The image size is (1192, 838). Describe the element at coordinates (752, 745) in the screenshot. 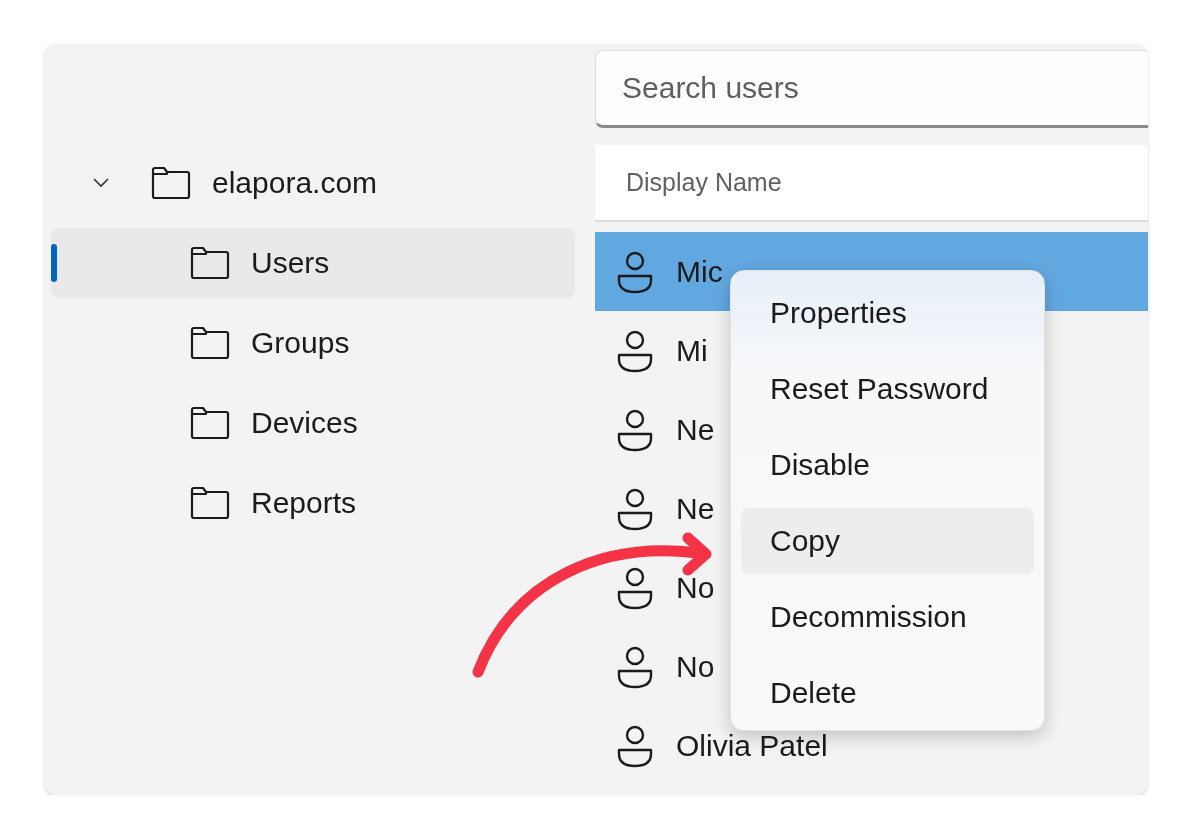

I see `user-name: Olivia Patel` at that location.